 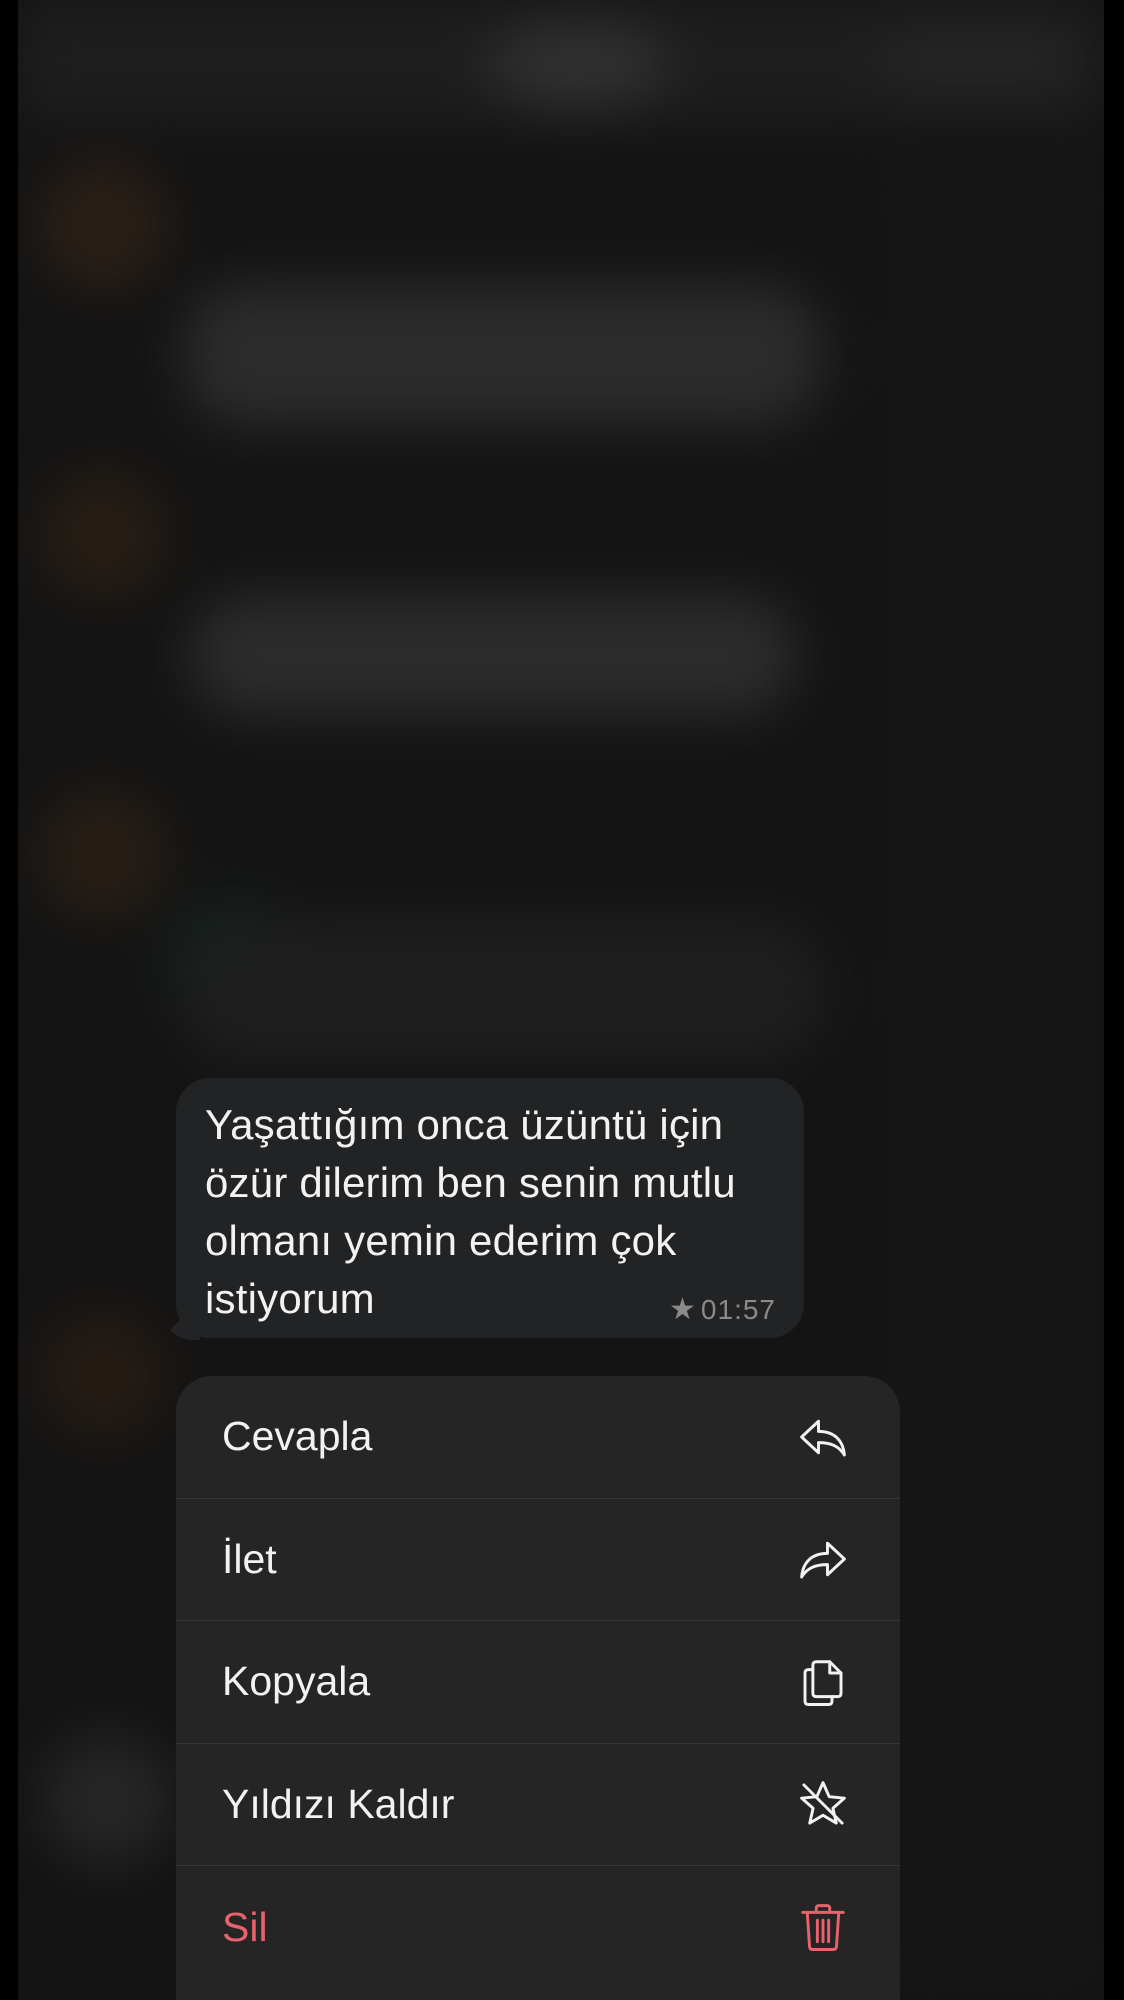 I want to click on star-icon: ★, so click(x=683, y=1309).